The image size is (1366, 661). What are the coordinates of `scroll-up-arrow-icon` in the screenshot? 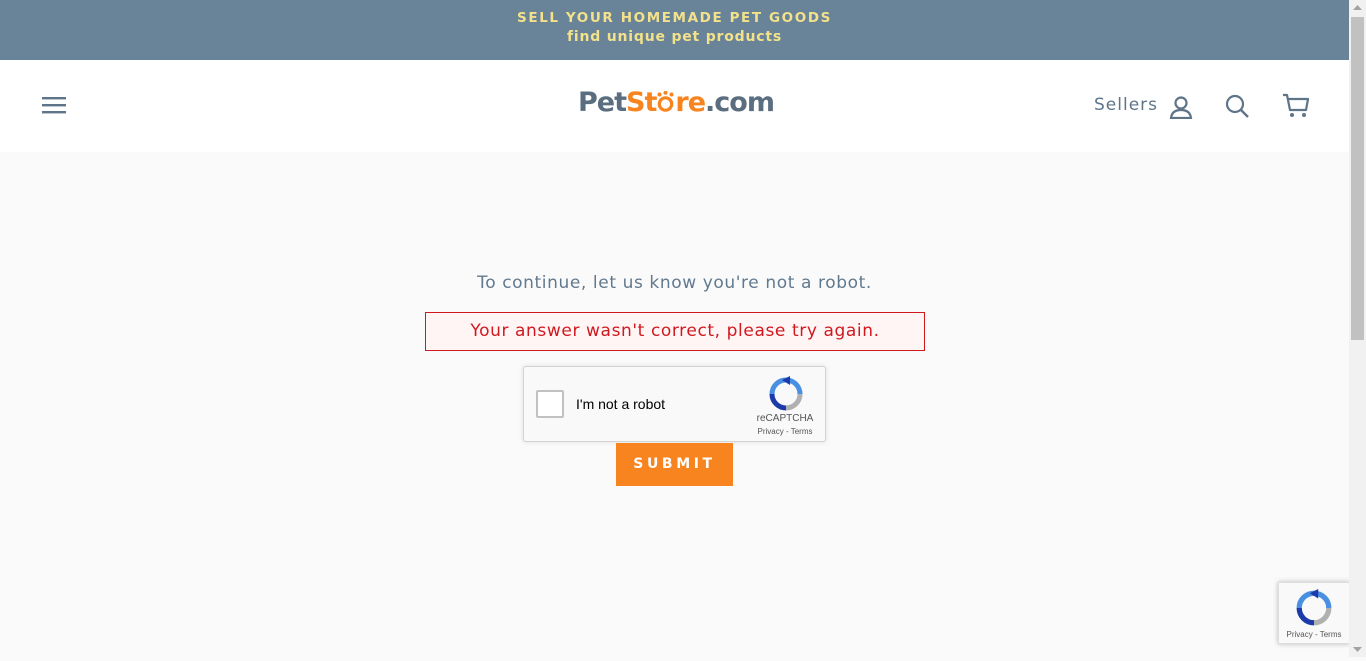 It's located at (1357, 8).